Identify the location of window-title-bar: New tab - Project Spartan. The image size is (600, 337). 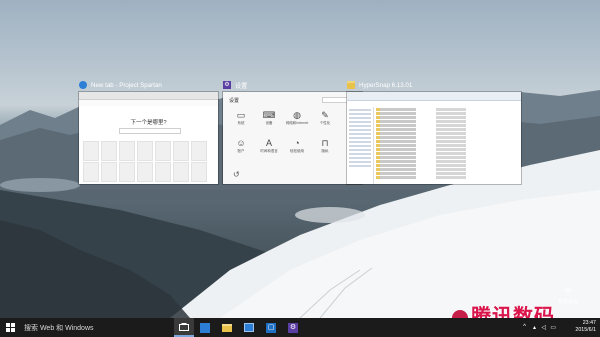
(148, 85).